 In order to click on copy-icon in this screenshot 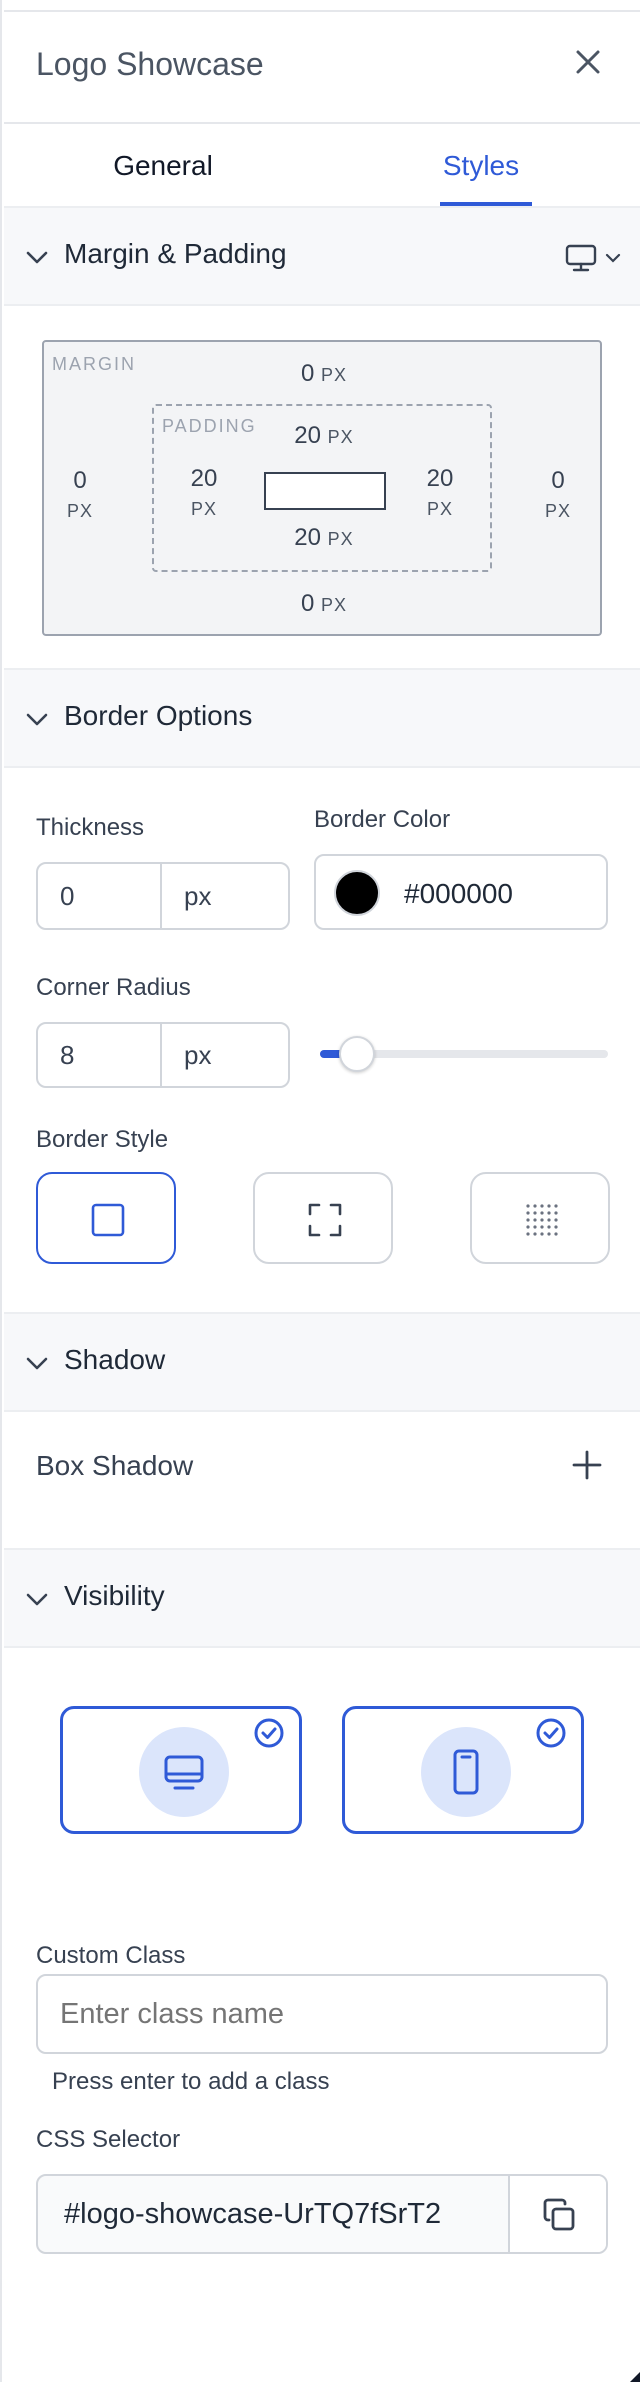, I will do `click(559, 2215)`.